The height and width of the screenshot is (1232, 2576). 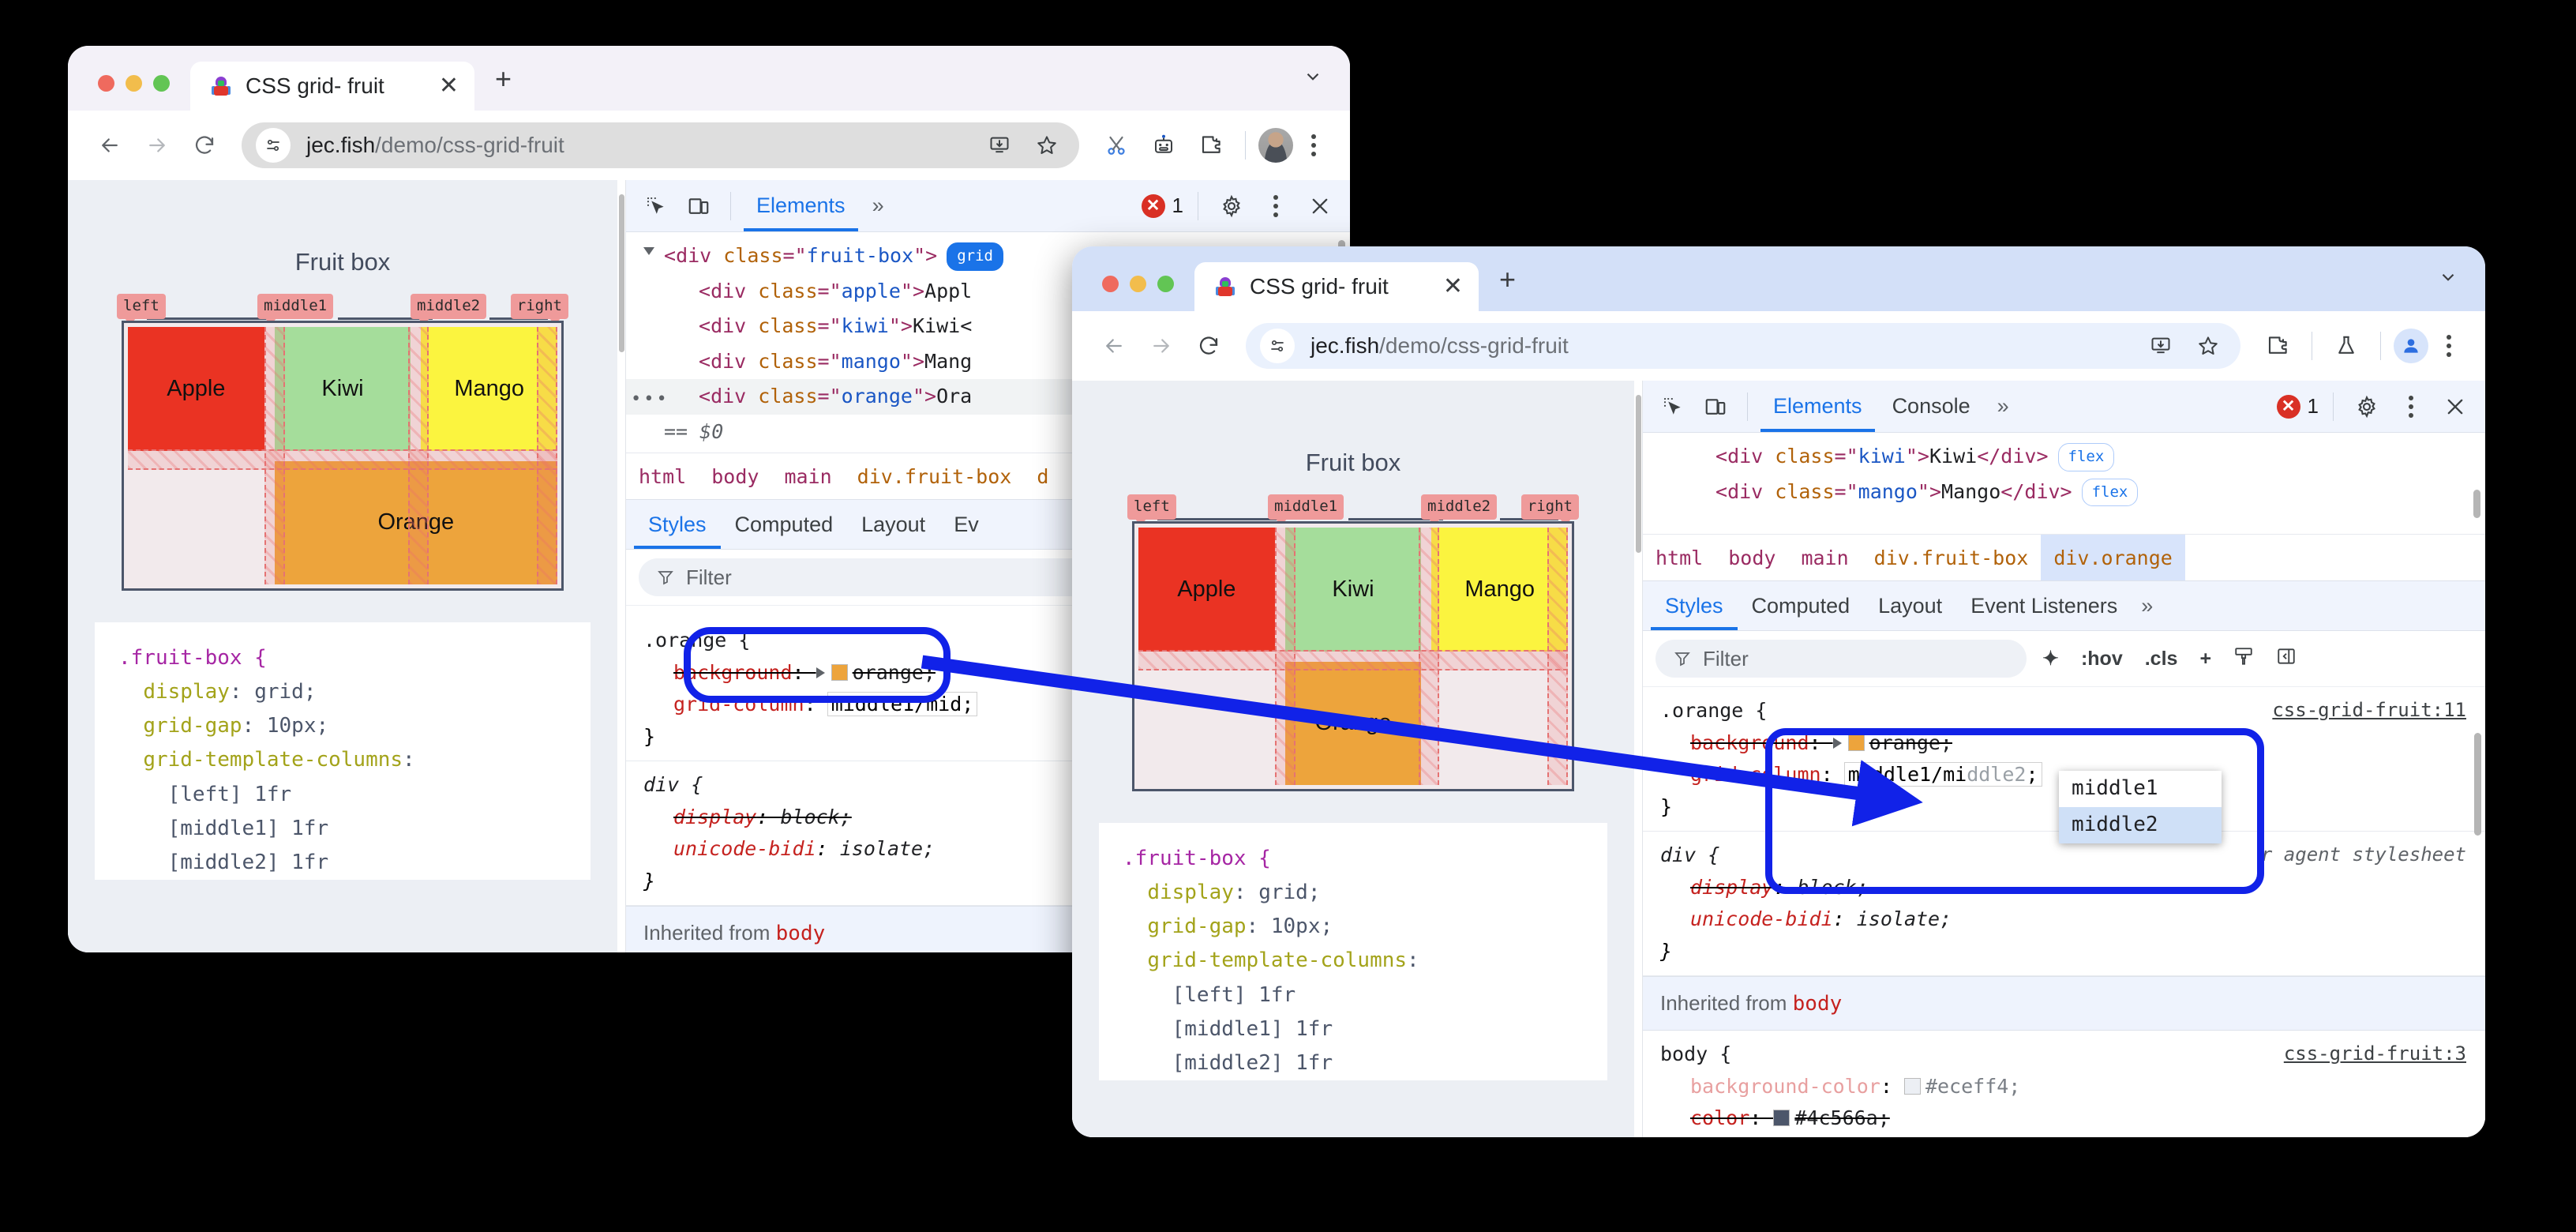 What do you see at coordinates (2072, 1087) in the screenshot?
I see `decl-background-color: background-color: #eceff4;` at bounding box center [2072, 1087].